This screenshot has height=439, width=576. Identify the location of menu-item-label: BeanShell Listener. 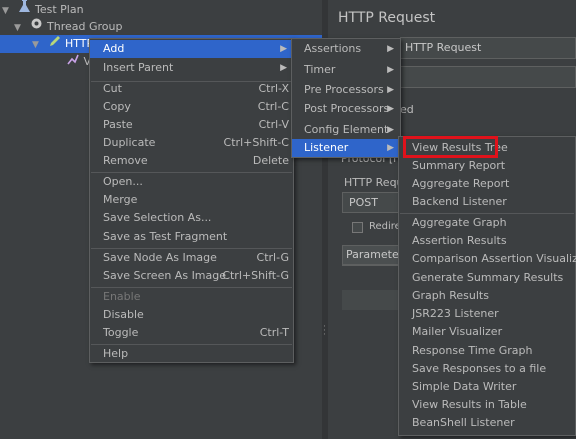
(463, 422).